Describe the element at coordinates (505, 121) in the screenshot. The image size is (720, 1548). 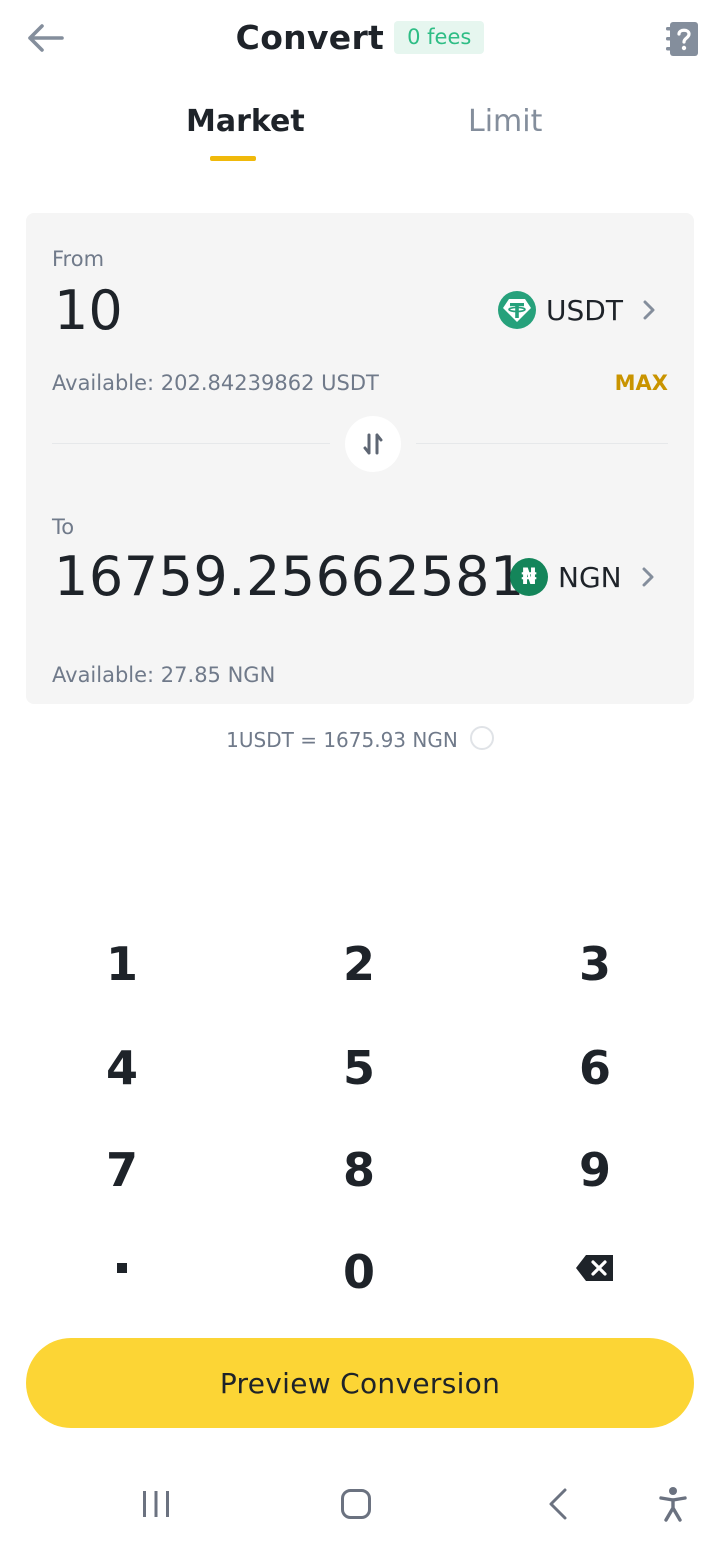
I see `tab-limit: Limit` at that location.